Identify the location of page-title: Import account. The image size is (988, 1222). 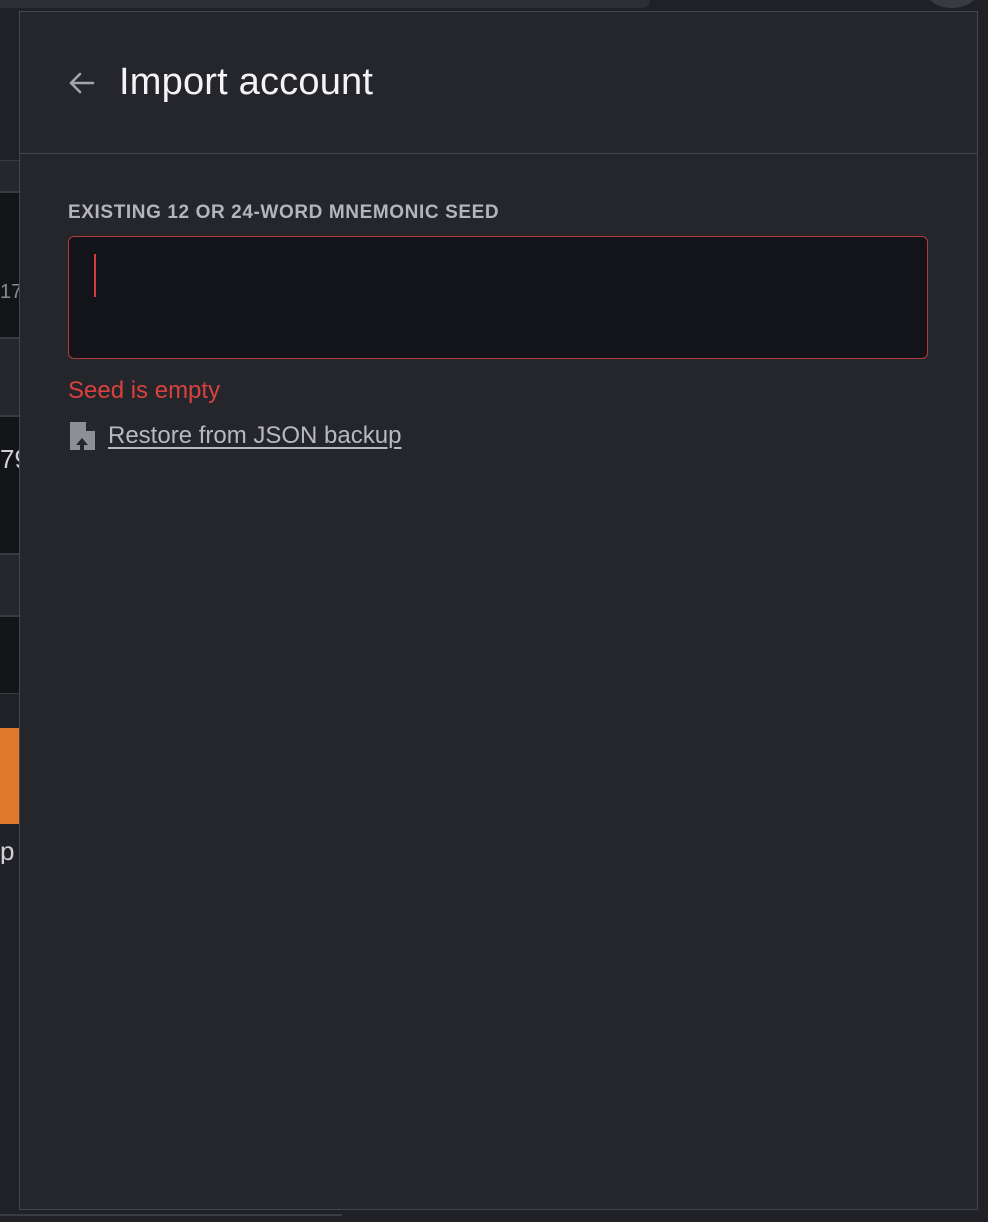
(246, 82).